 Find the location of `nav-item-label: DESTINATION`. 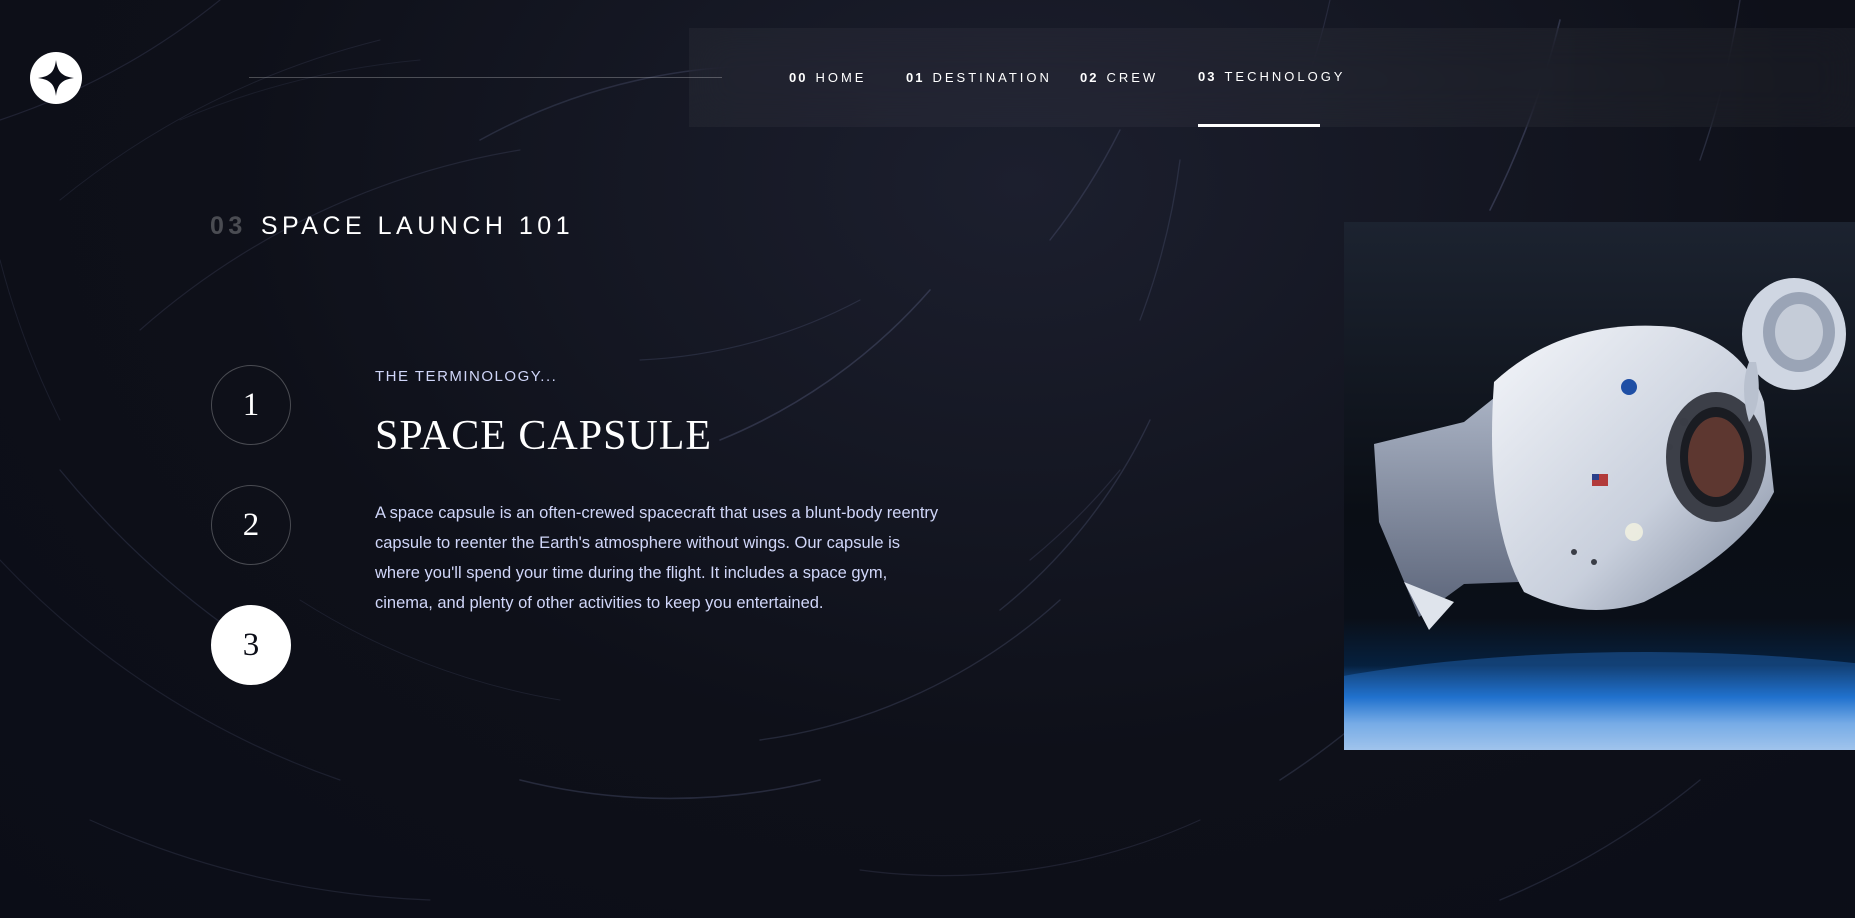

nav-item-label: DESTINATION is located at coordinates (992, 77).